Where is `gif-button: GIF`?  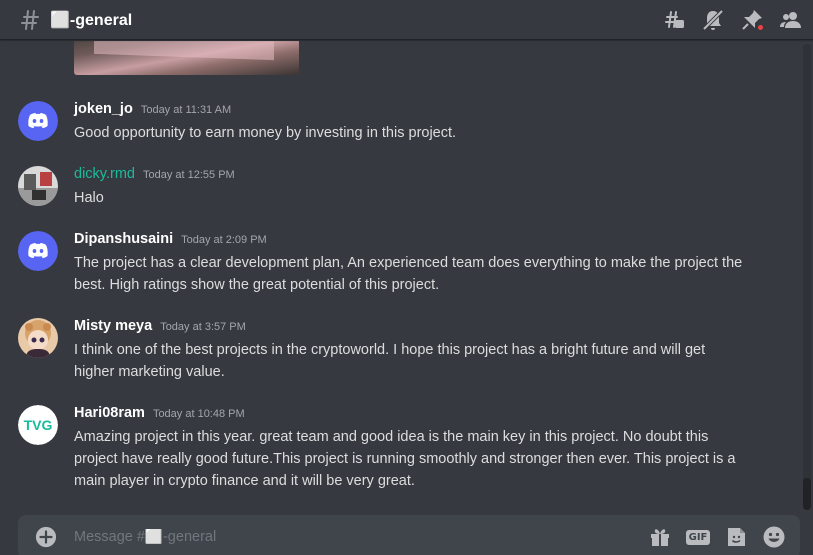 gif-button: GIF is located at coordinates (698, 537).